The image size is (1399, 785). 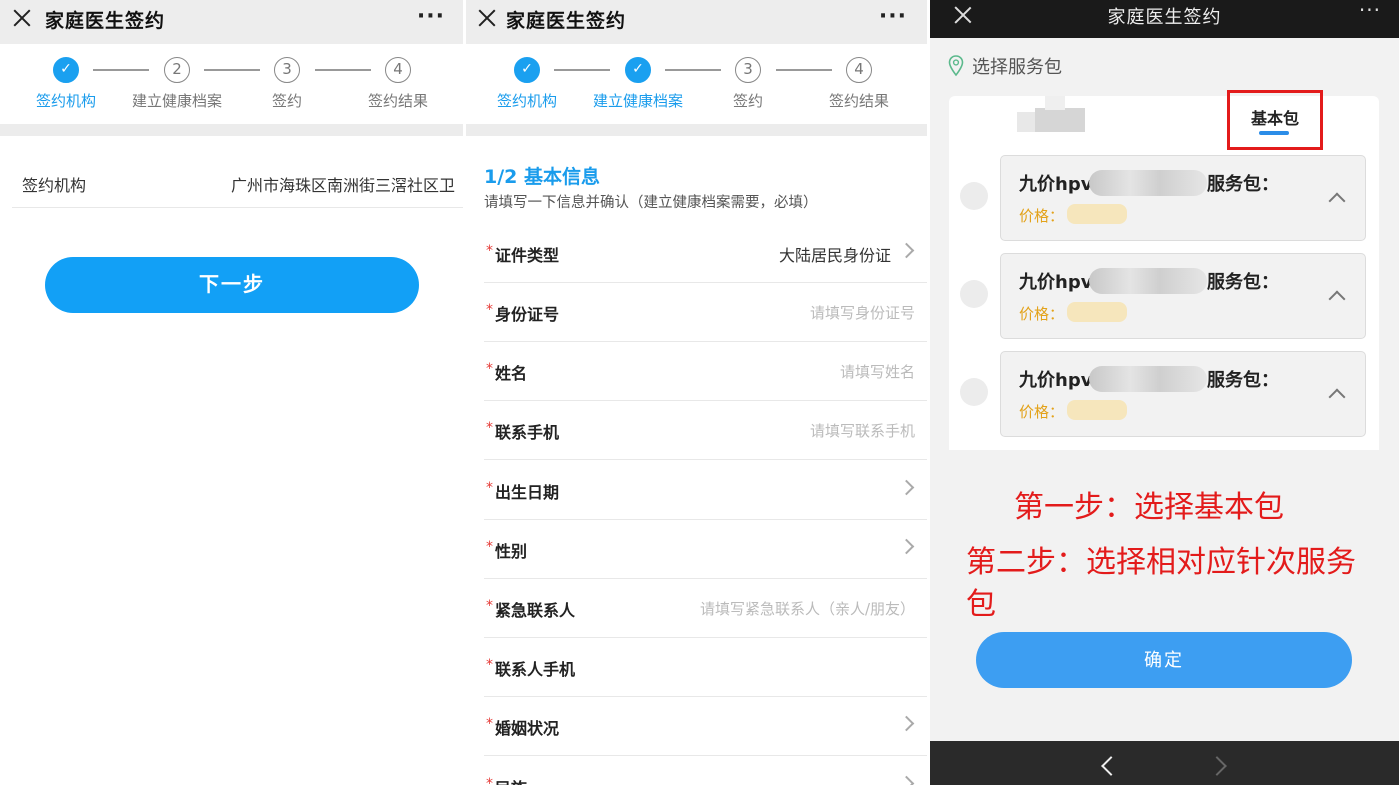 I want to click on next-button: 下一步, so click(x=232, y=285).